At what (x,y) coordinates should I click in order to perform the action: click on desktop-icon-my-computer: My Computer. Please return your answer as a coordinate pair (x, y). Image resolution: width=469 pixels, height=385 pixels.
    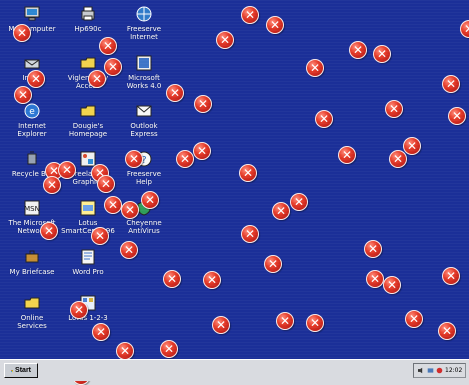
    Looking at the image, I should click on (32, 19).